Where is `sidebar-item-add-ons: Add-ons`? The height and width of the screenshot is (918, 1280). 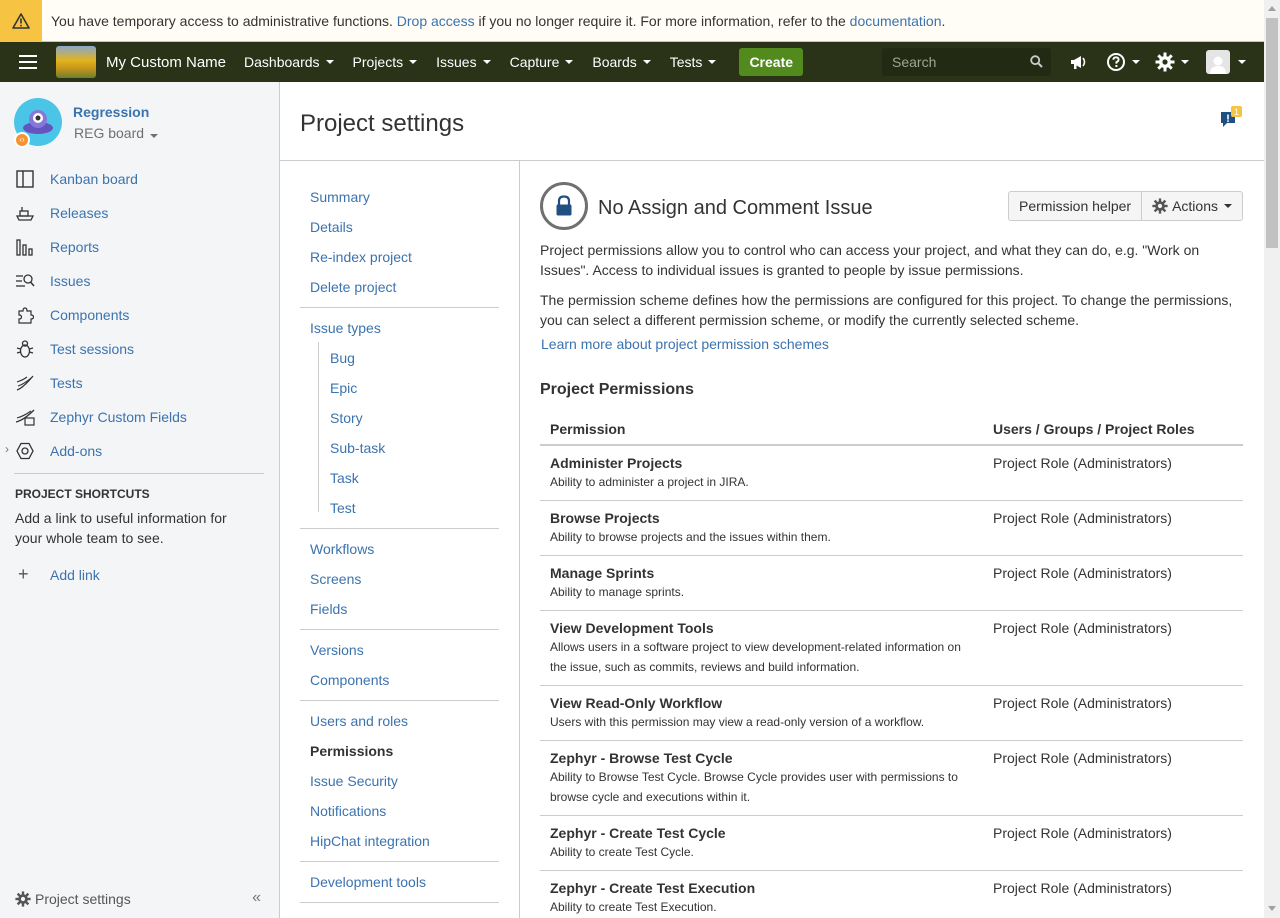 sidebar-item-add-ons: Add-ons is located at coordinates (58, 451).